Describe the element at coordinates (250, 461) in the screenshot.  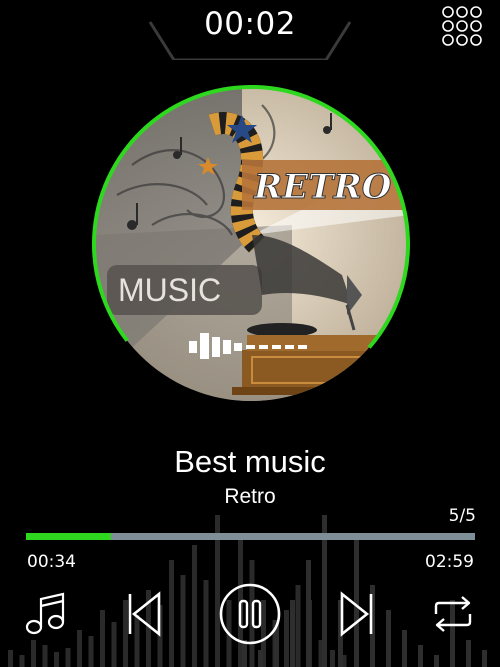
I see `song-title: Best music` at that location.